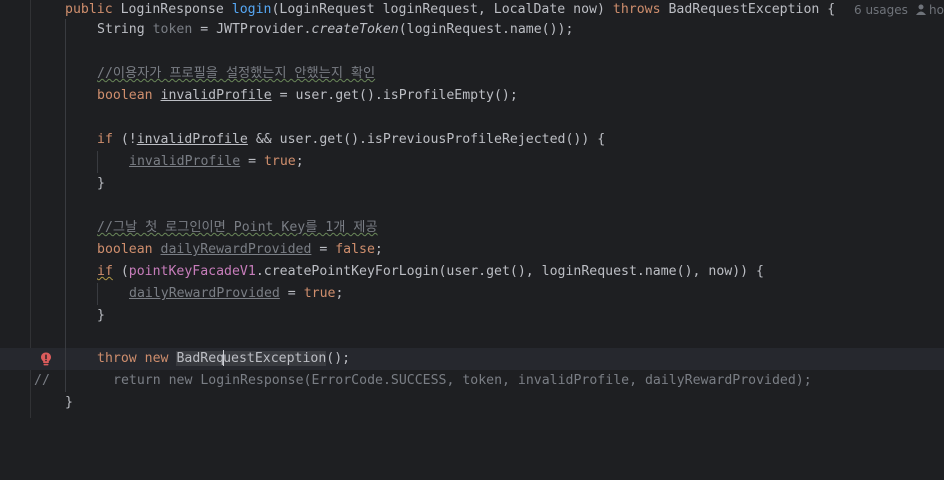  What do you see at coordinates (472, 162) in the screenshot?
I see `code-line: invalidProfile = true;` at bounding box center [472, 162].